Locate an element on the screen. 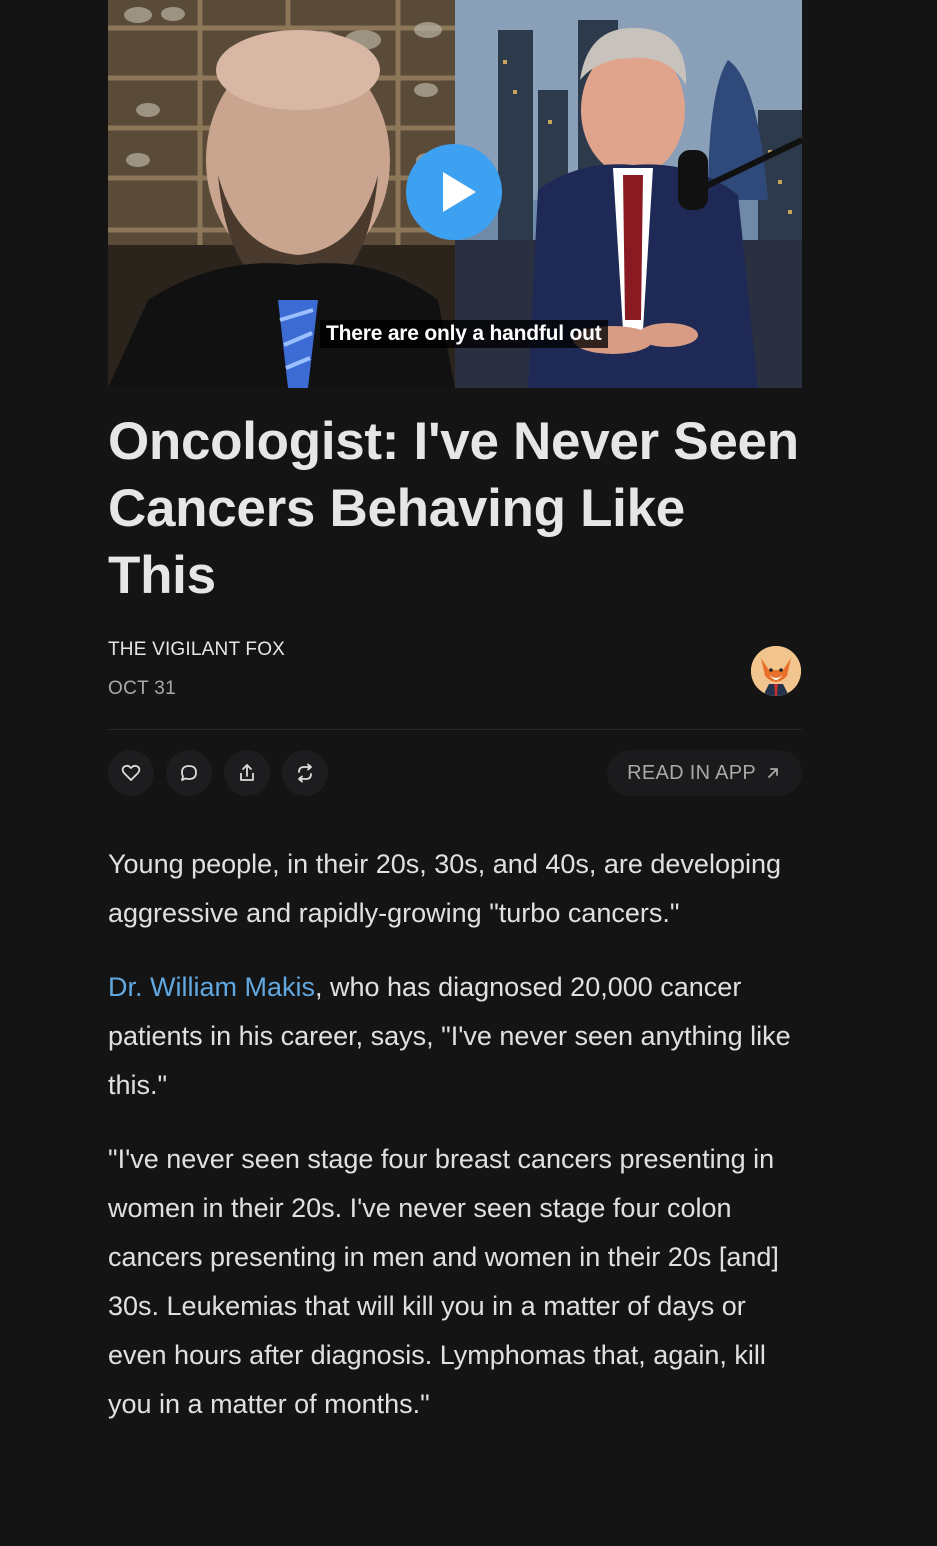 The image size is (937, 1546). fox-avatar-icon is located at coordinates (776, 671).